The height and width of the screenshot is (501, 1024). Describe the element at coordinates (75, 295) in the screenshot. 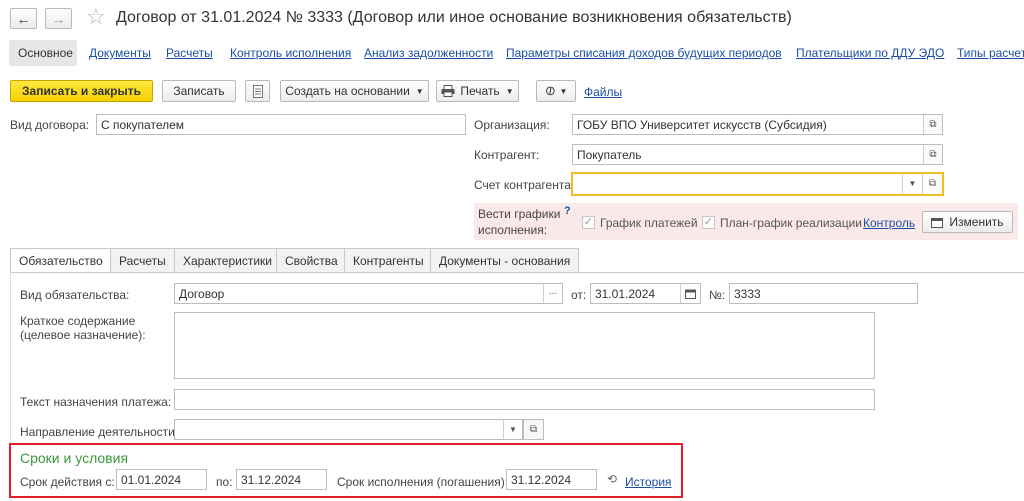

I see `obligation-kind-label: Вид обязательства:` at that location.